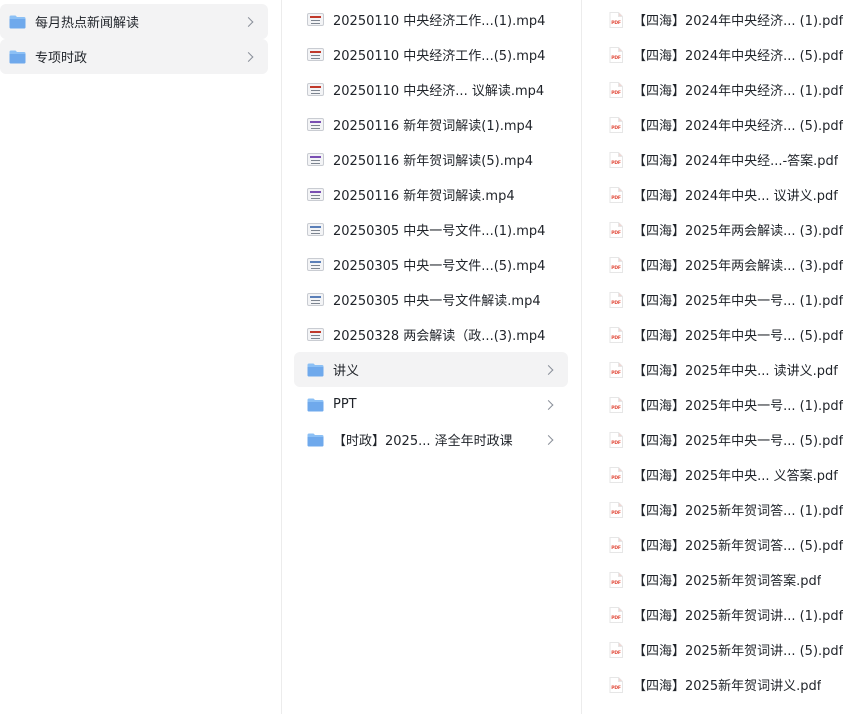 The height and width of the screenshot is (714, 851). I want to click on video-file-item: 20250305 中央一号文件...(1).mp4, so click(431, 229).